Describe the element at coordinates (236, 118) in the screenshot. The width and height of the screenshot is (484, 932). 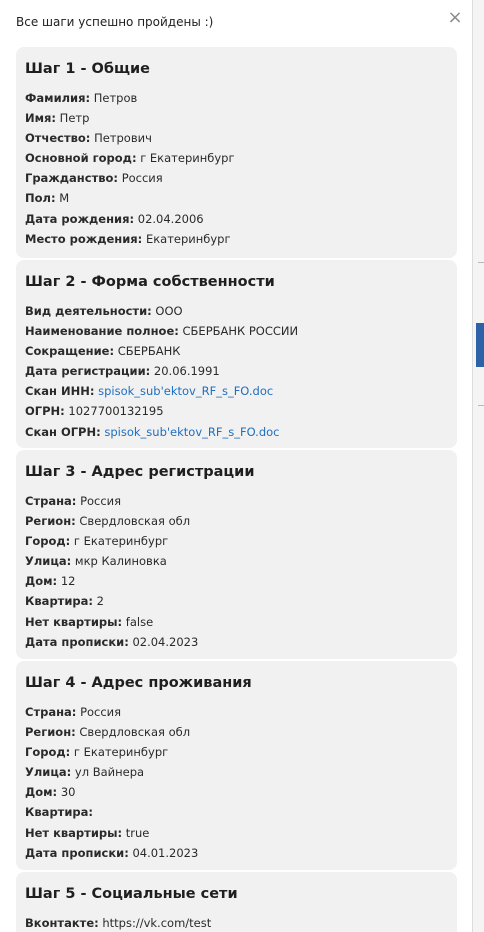
I see `field-row: Имя: Петр` at that location.